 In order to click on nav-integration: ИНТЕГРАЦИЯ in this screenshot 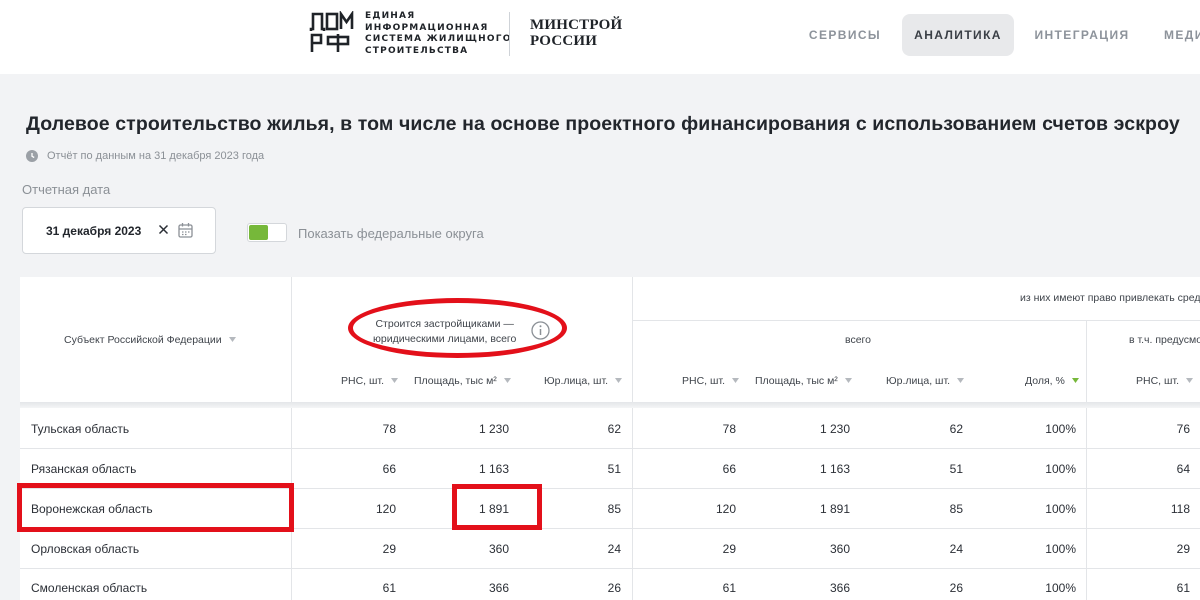, I will do `click(1082, 35)`.